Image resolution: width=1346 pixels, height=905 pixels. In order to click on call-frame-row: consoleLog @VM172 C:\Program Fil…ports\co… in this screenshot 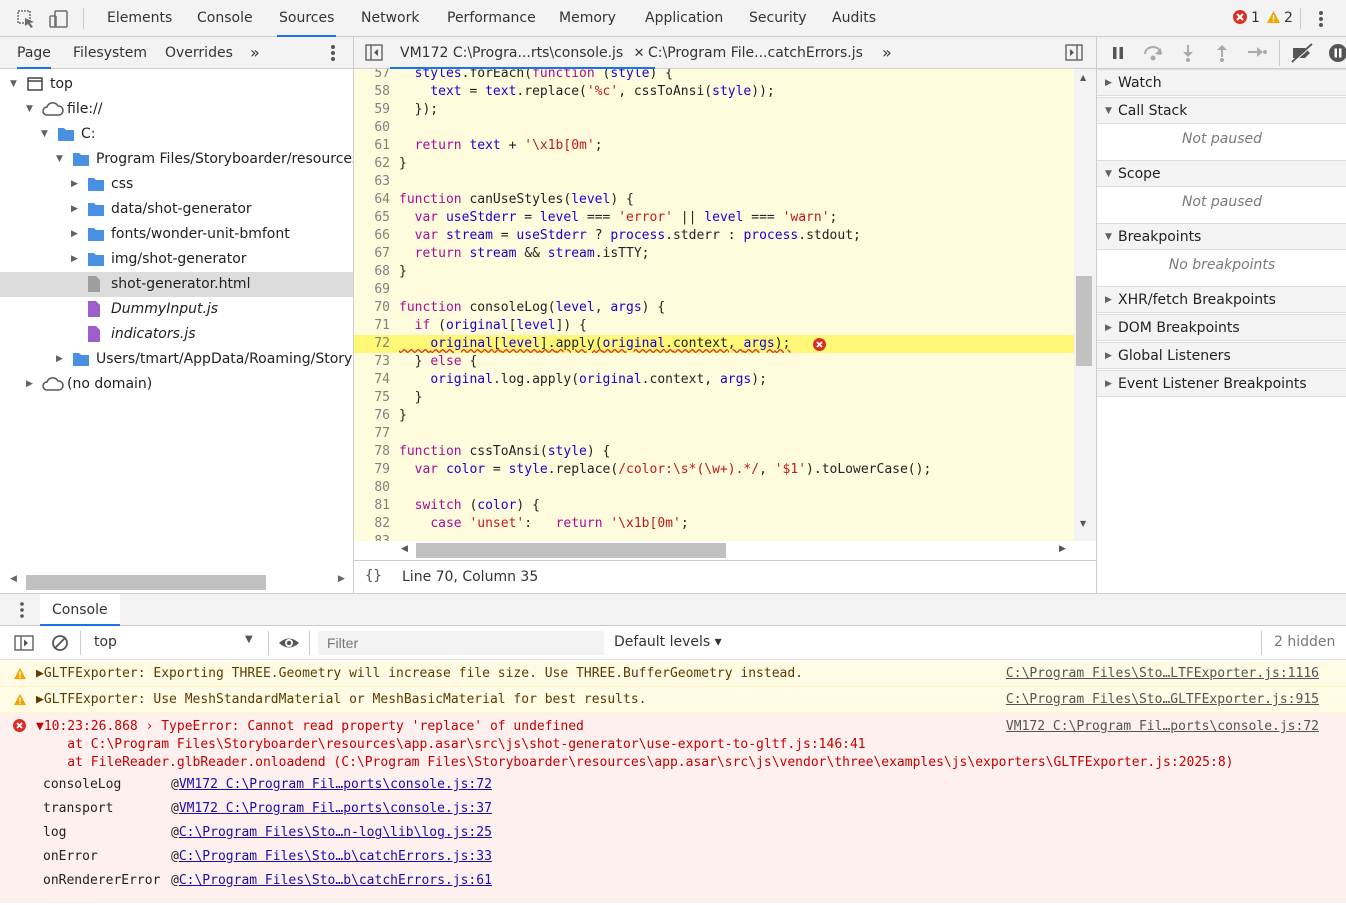, I will do `click(267, 785)`.